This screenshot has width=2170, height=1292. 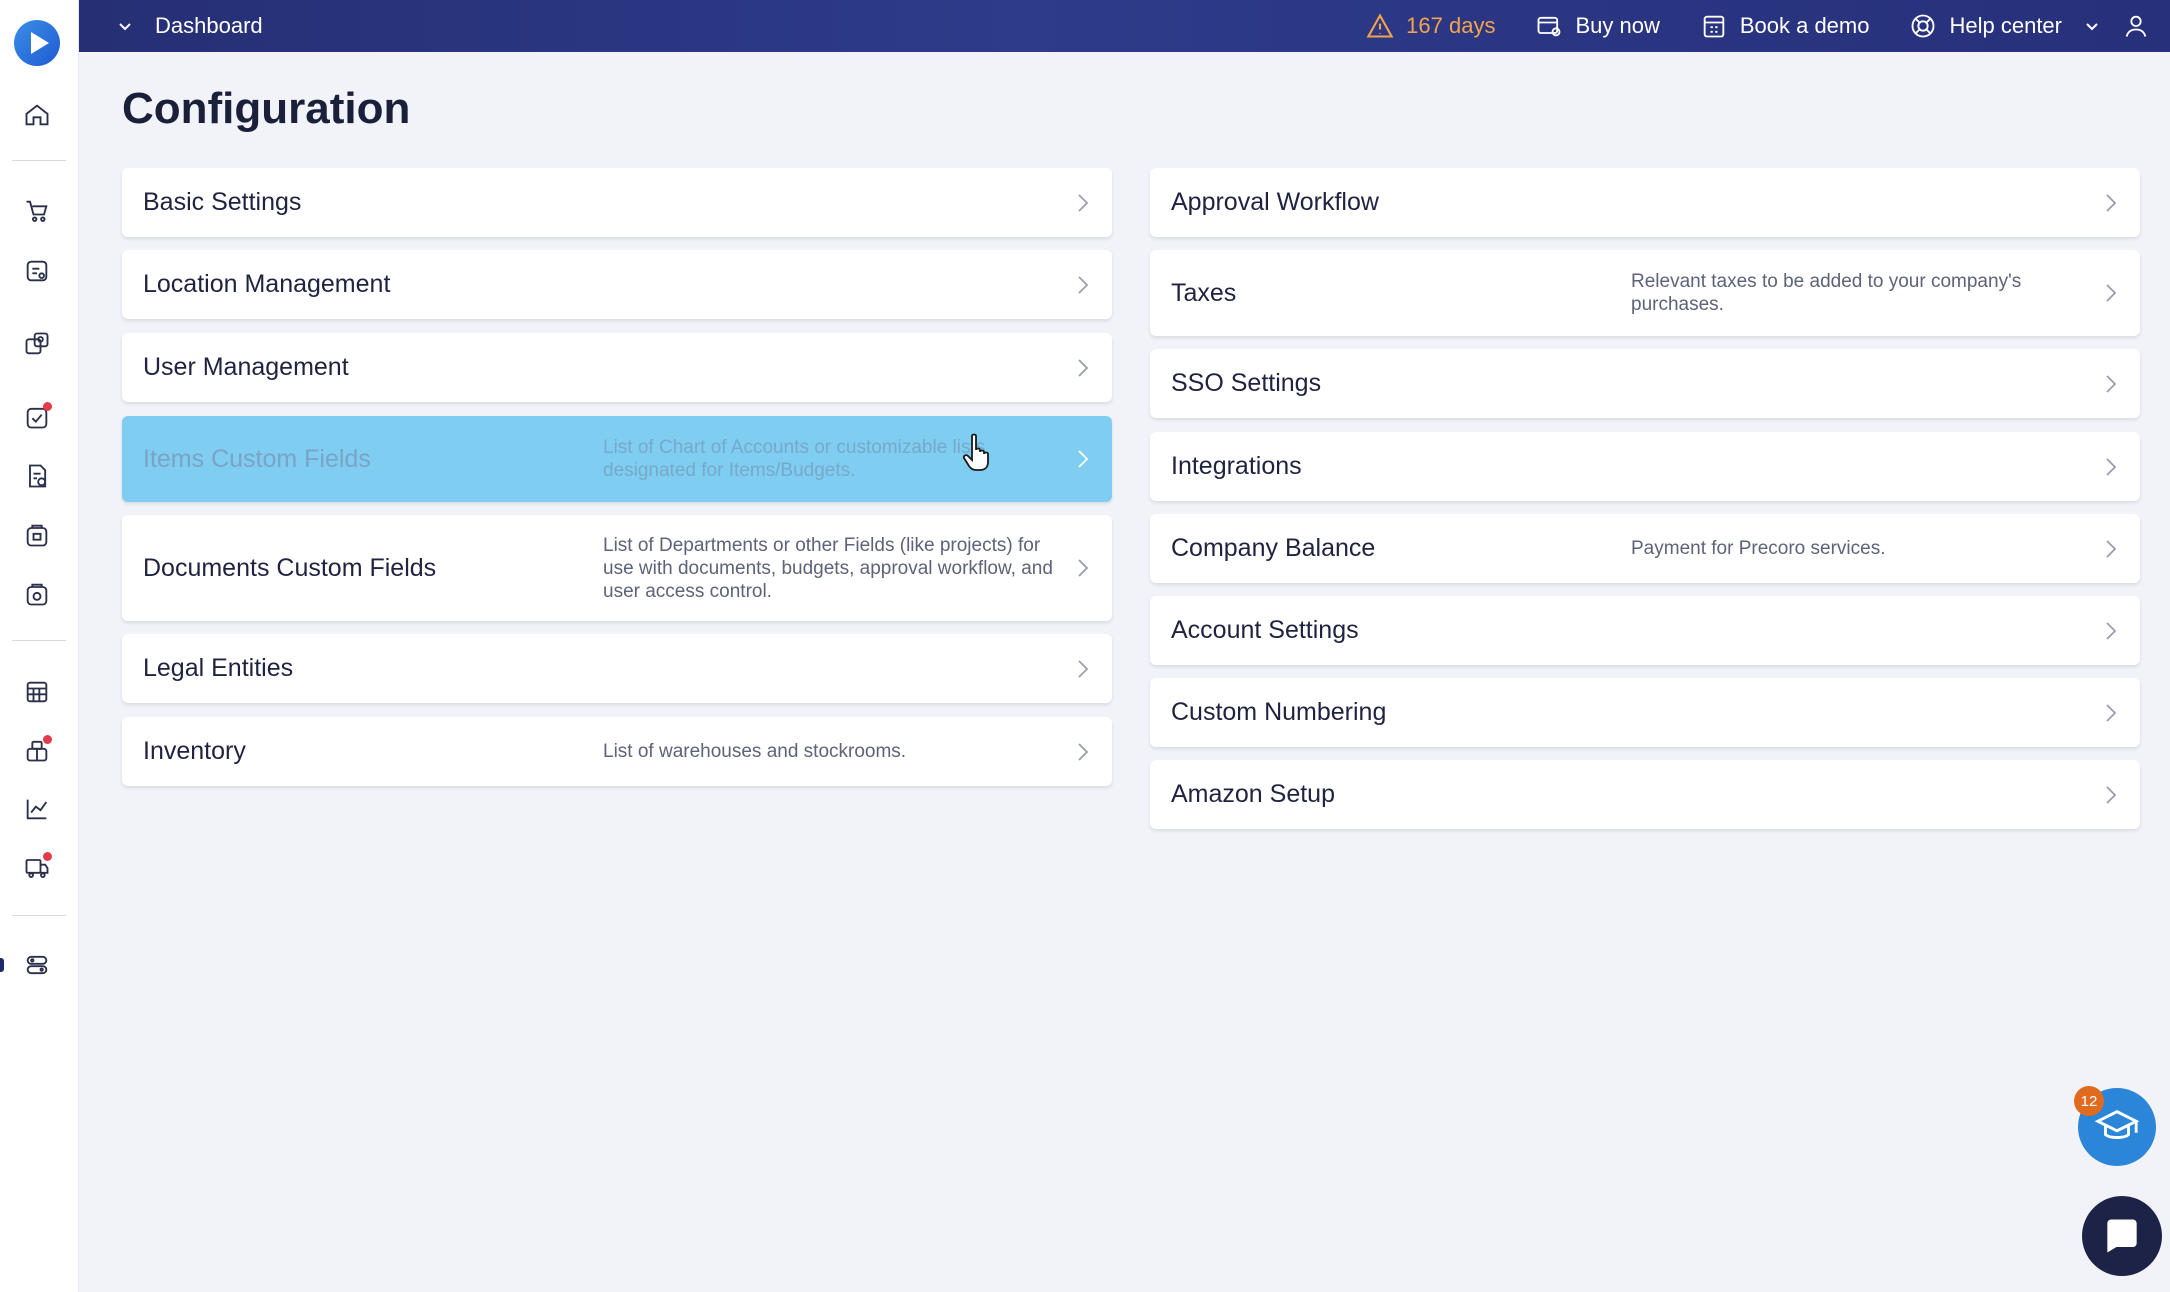 What do you see at coordinates (209, 25) in the screenshot?
I see `dashboard-label: Dashboard` at bounding box center [209, 25].